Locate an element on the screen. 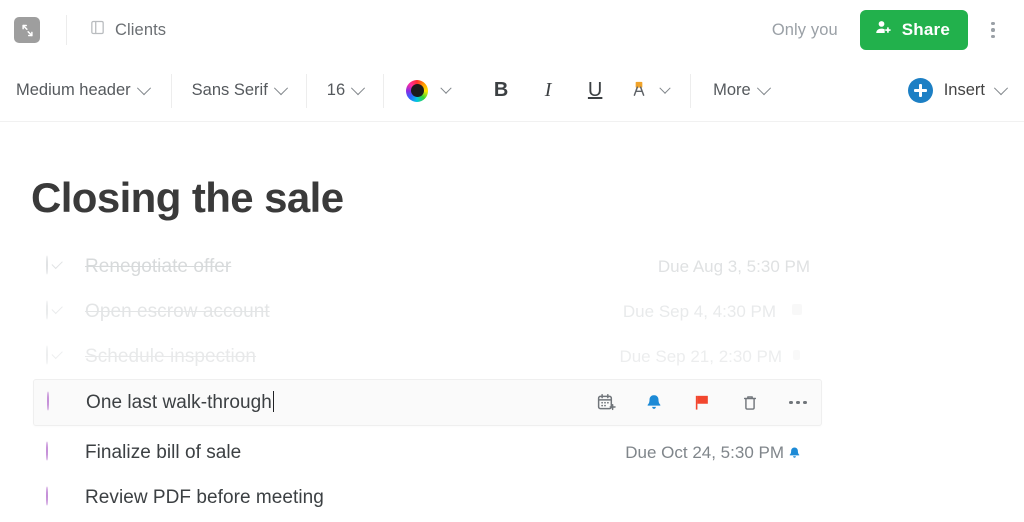 Image resolution: width=1024 pixels, height=522 pixels. task-row: Renegotiate offer Due Aug 3, 5:30 PM is located at coordinates (512, 266).